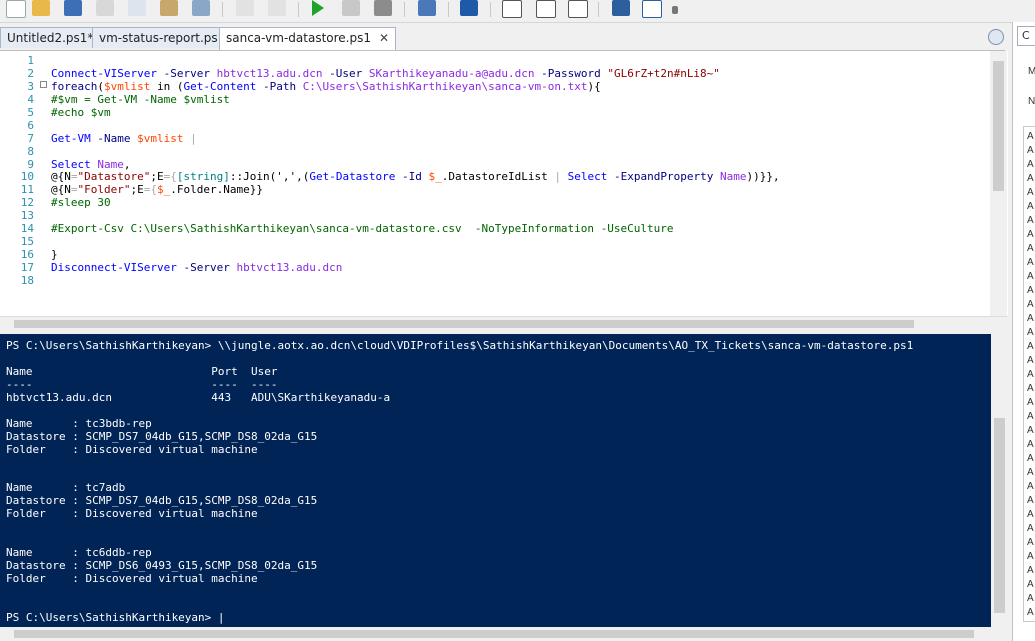  I want to click on commands-tab: C, so click(1026, 36).